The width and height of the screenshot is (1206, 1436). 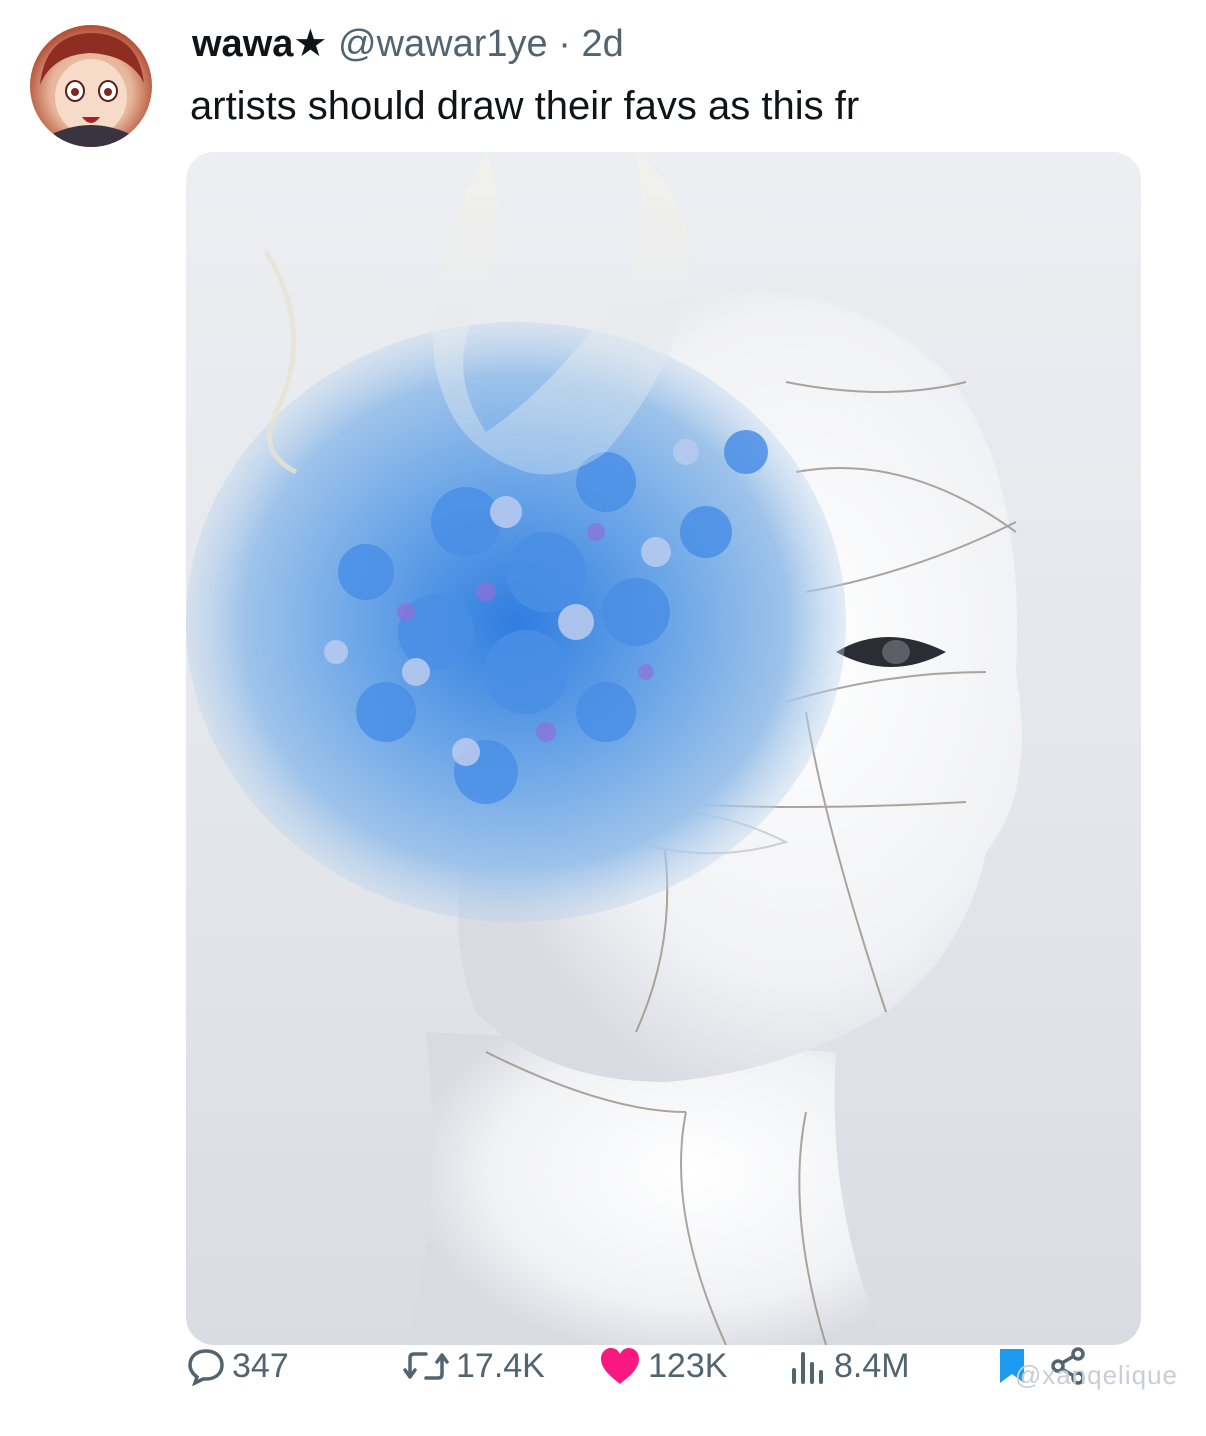 I want to click on watermark: @xanqelique, so click(x=1096, y=1375).